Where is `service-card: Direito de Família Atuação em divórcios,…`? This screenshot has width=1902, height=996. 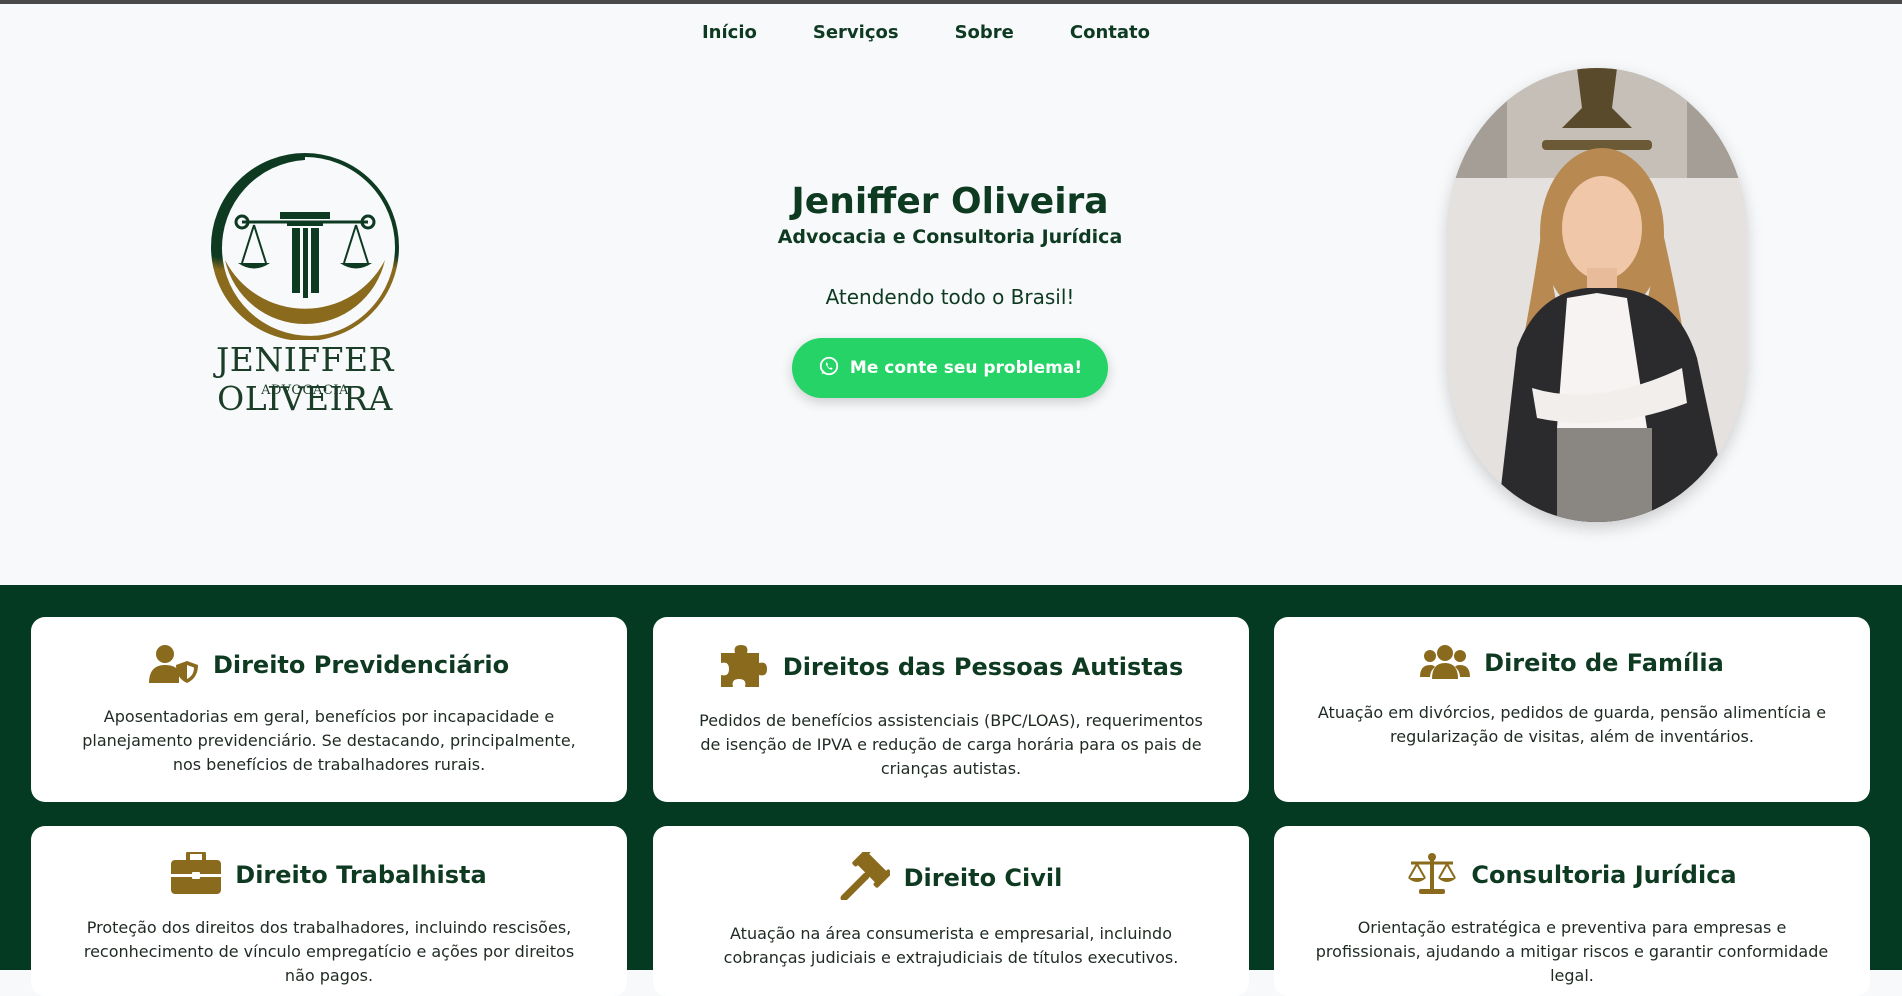 service-card: Direito de Família Atuação em divórcios,… is located at coordinates (1572, 709).